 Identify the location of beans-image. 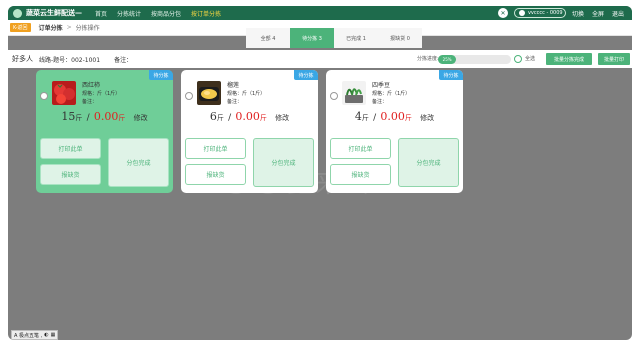
(354, 93).